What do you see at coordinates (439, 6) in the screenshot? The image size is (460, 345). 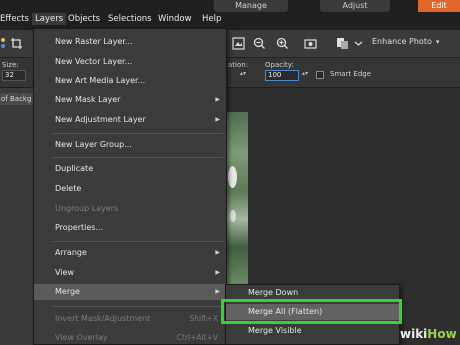 I see `tab-edit: Edit` at bounding box center [439, 6].